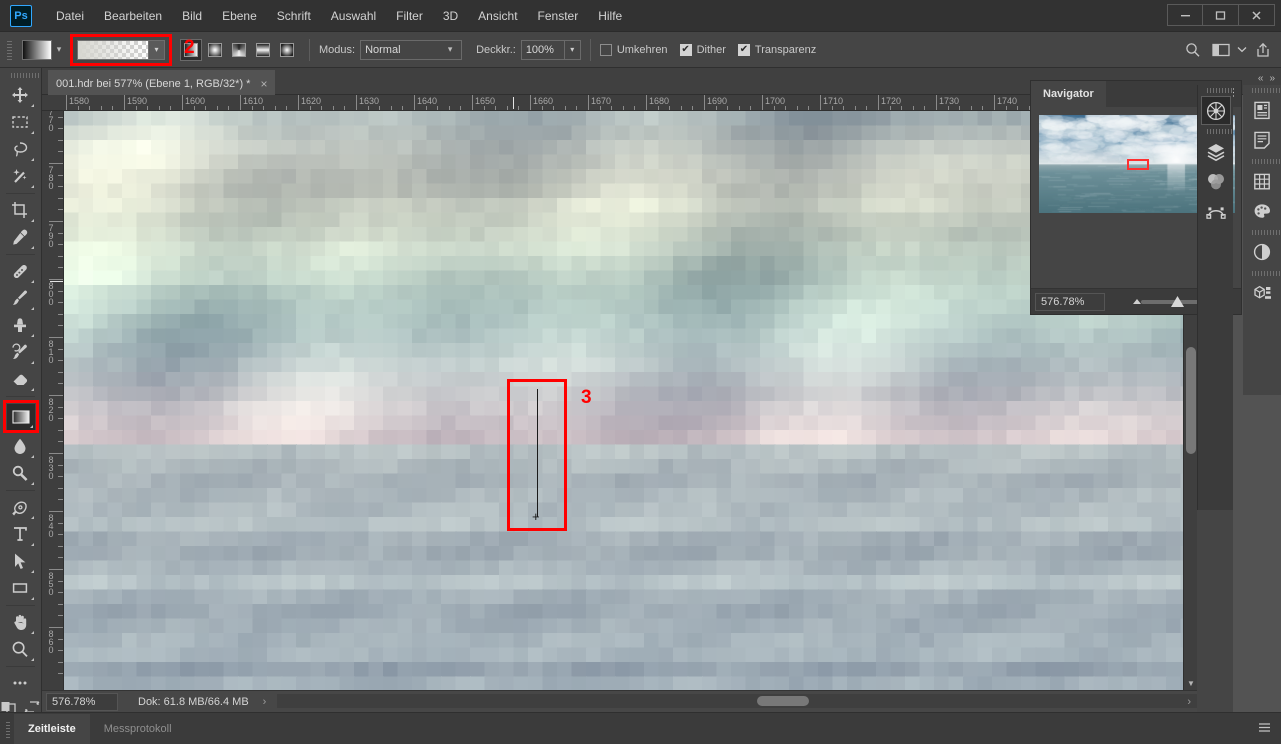 The width and height of the screenshot is (1281, 744). I want to click on edit-toolbar-button, so click(21, 683).